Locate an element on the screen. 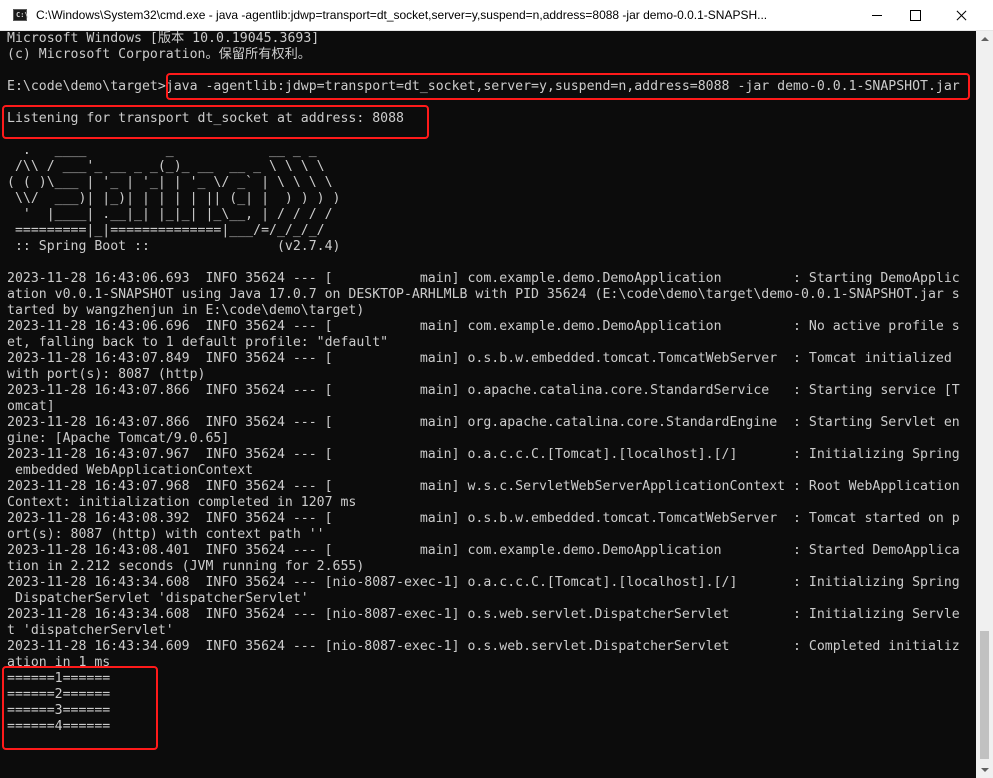 The image size is (993, 778). cmd-icon-text: C:\ is located at coordinates (22, 15).